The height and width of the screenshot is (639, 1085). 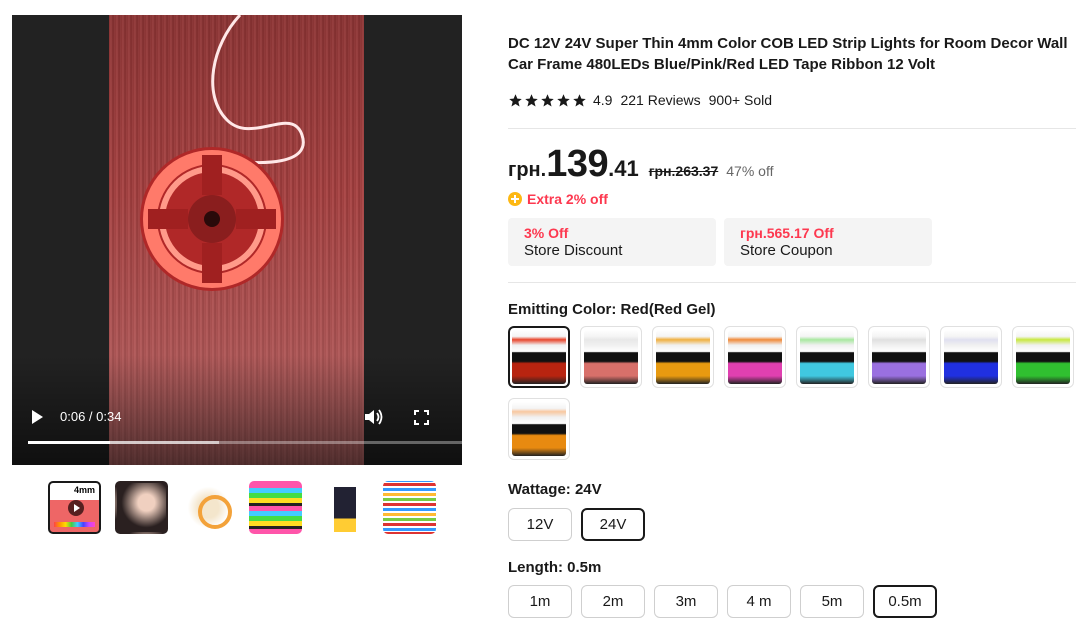 I want to click on fullscreen-icon, so click(x=421, y=417).